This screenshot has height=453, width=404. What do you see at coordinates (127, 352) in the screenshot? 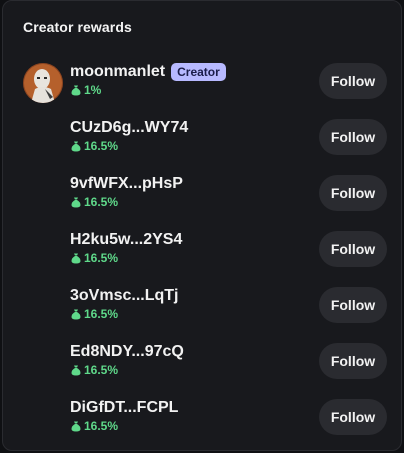
I see `holder-address: Ed8NDY...97cQ` at bounding box center [127, 352].